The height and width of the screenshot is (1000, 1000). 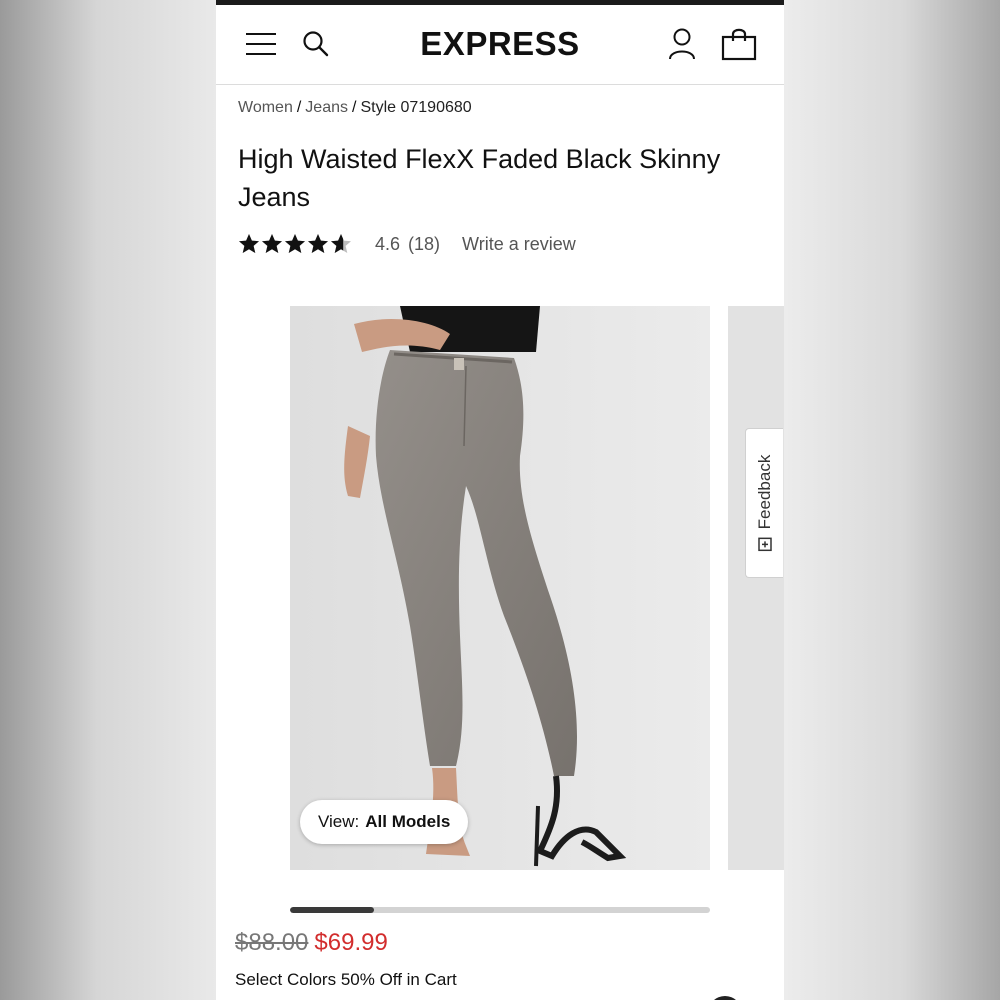 What do you see at coordinates (764, 492) in the screenshot?
I see `feedback-label: Feedback` at bounding box center [764, 492].